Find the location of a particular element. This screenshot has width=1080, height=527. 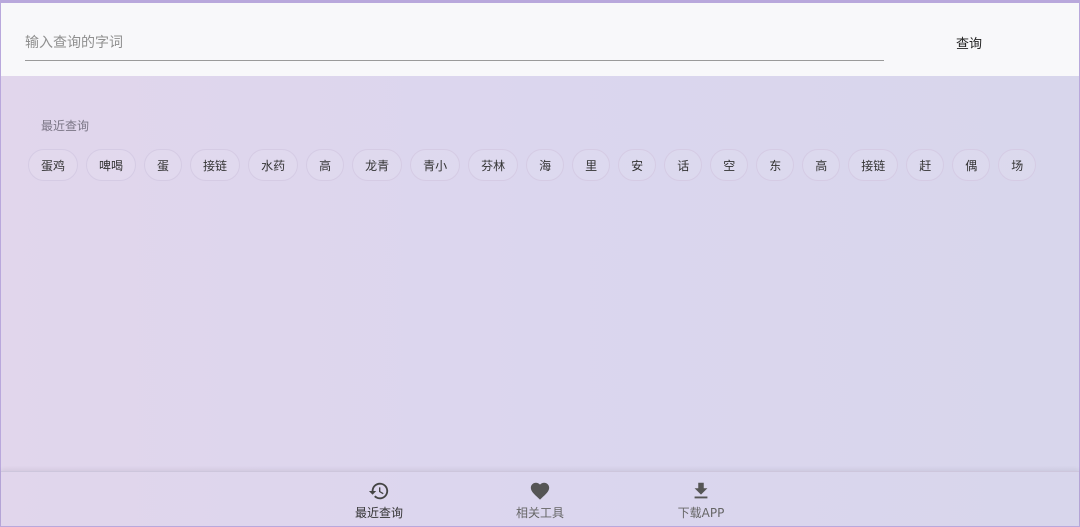

recent-query-chip: 水药 is located at coordinates (273, 165).